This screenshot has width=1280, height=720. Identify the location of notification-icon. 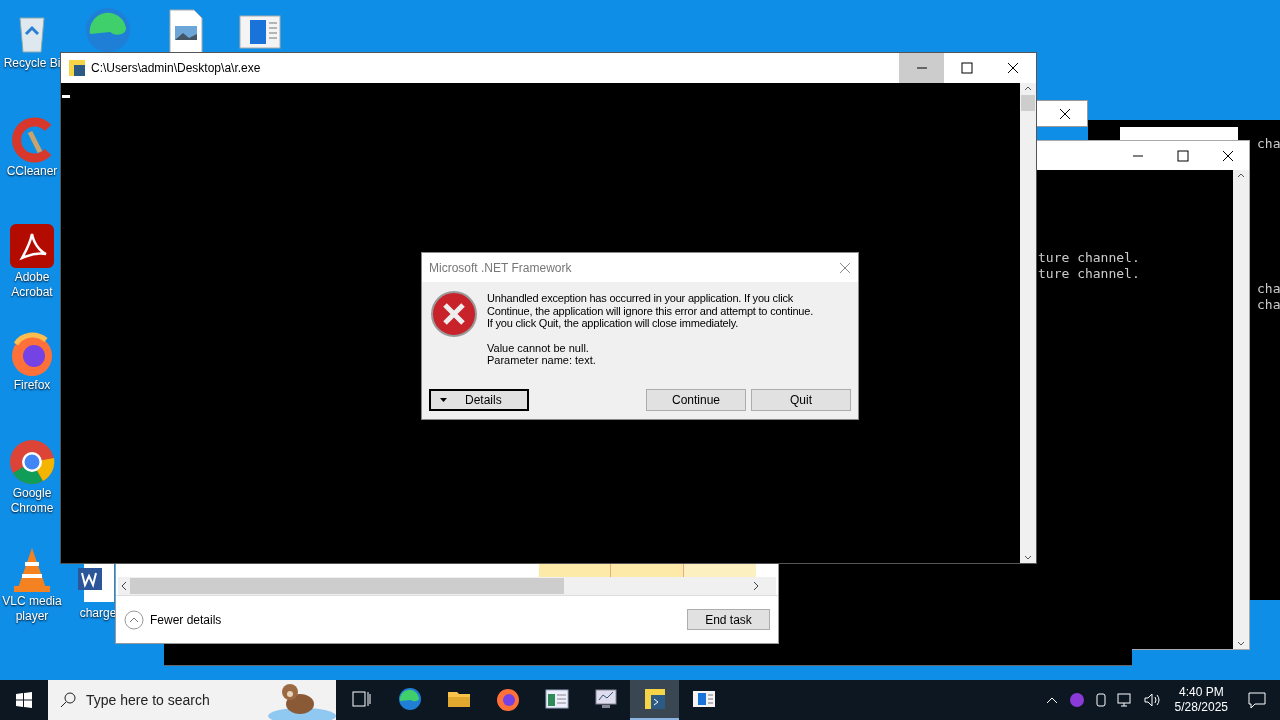
(1257, 700).